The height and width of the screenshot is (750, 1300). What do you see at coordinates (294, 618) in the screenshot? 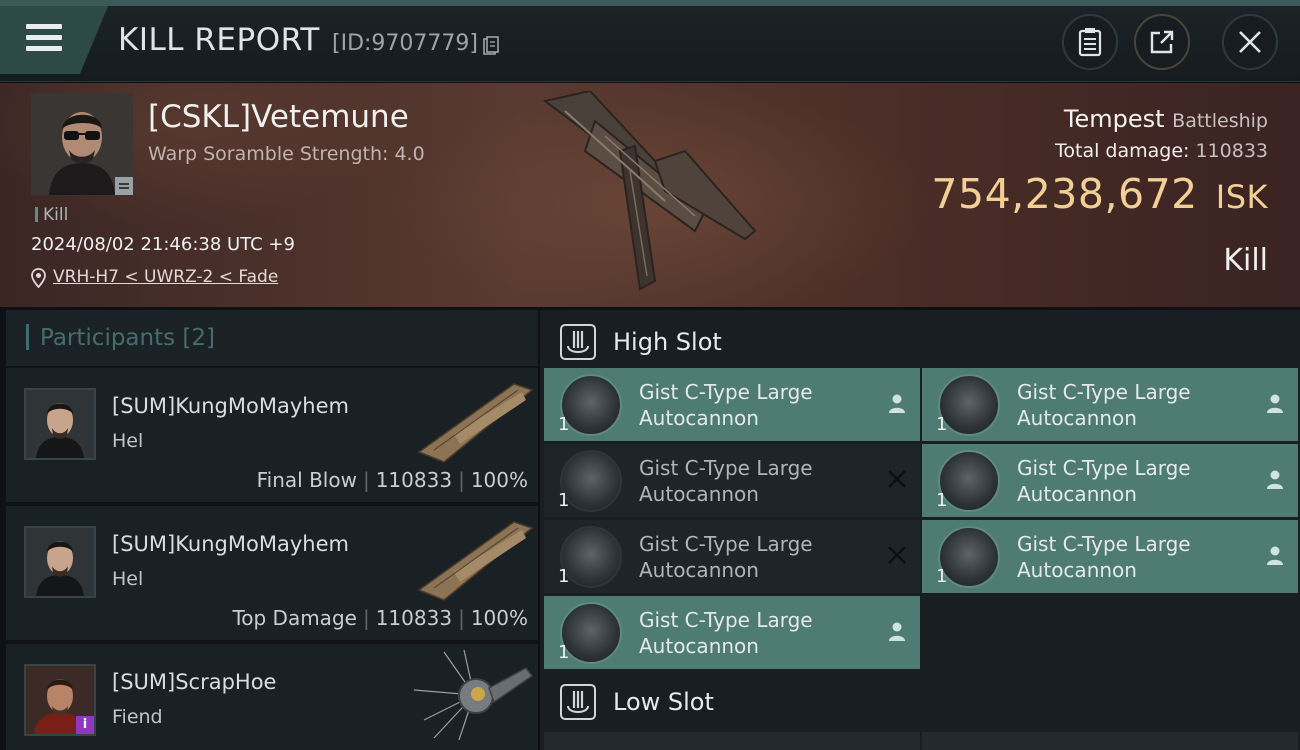
I see `participant-role: Top Damage` at bounding box center [294, 618].